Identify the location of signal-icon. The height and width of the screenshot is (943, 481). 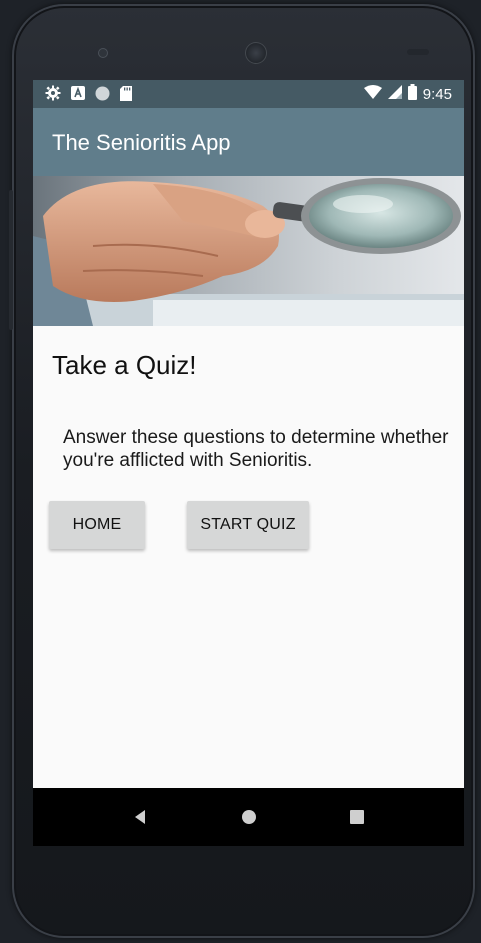
(394, 94).